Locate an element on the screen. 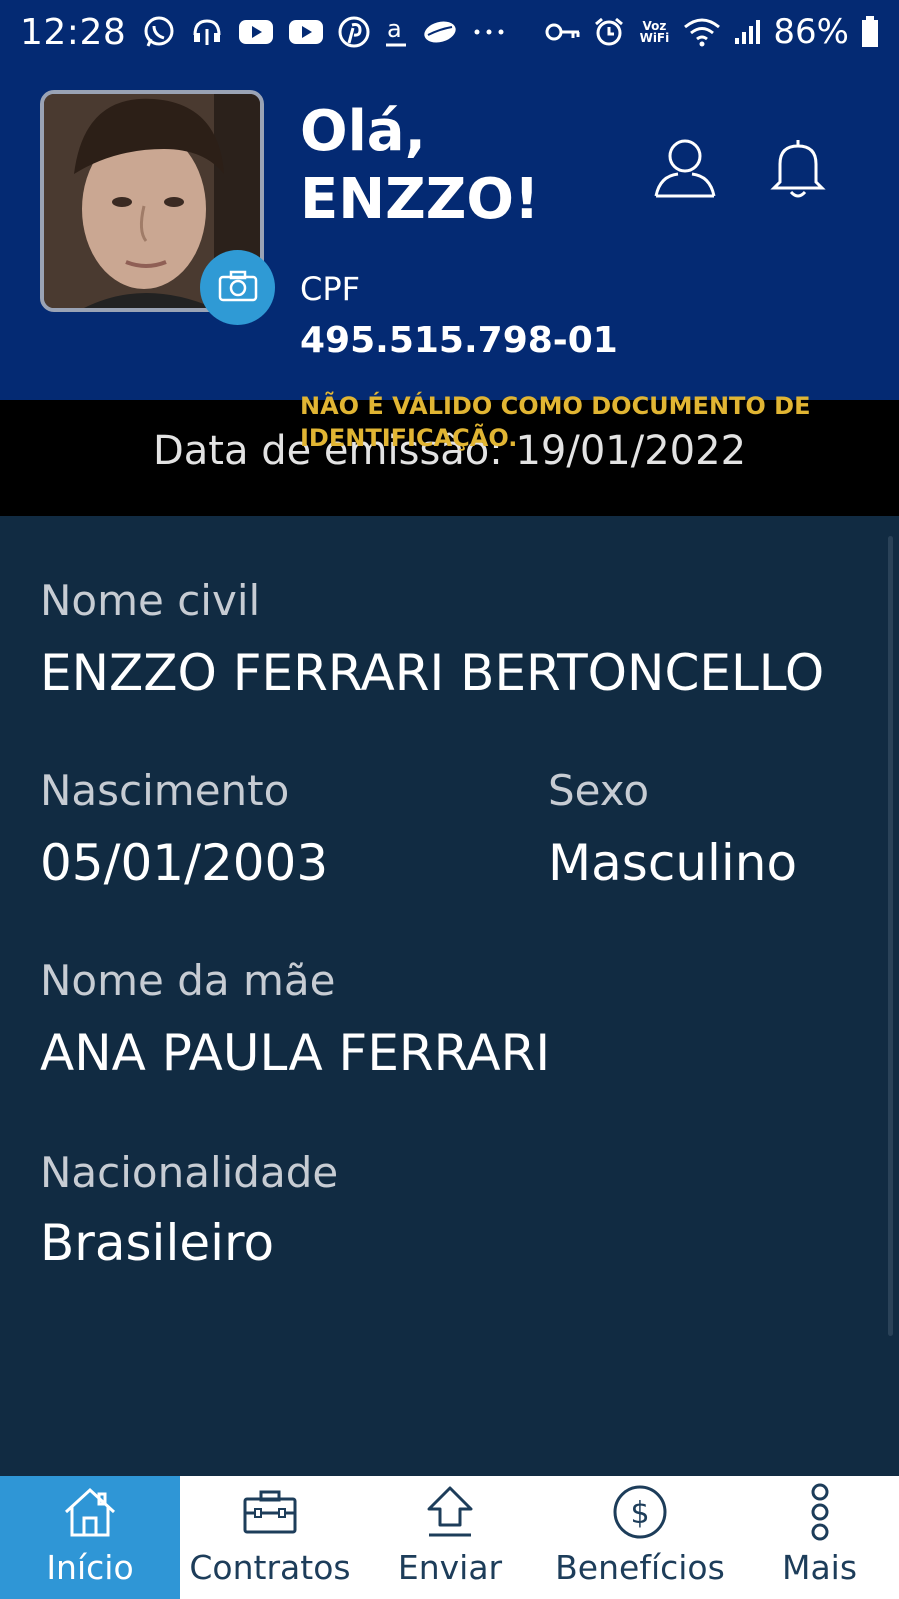  key-icon is located at coordinates (563, 32).